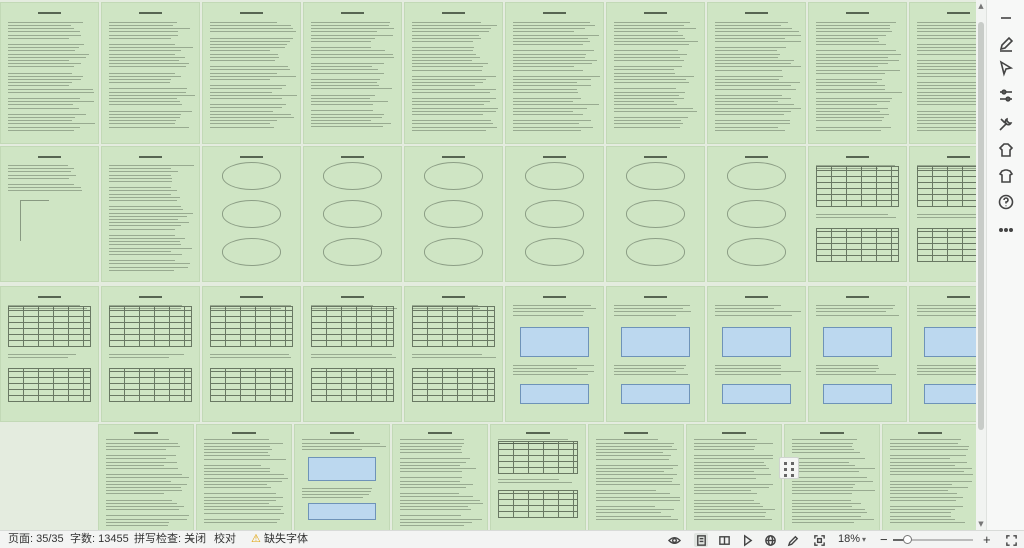 The image size is (1024, 548). I want to click on cursor-select-icon, so click(1006, 68).